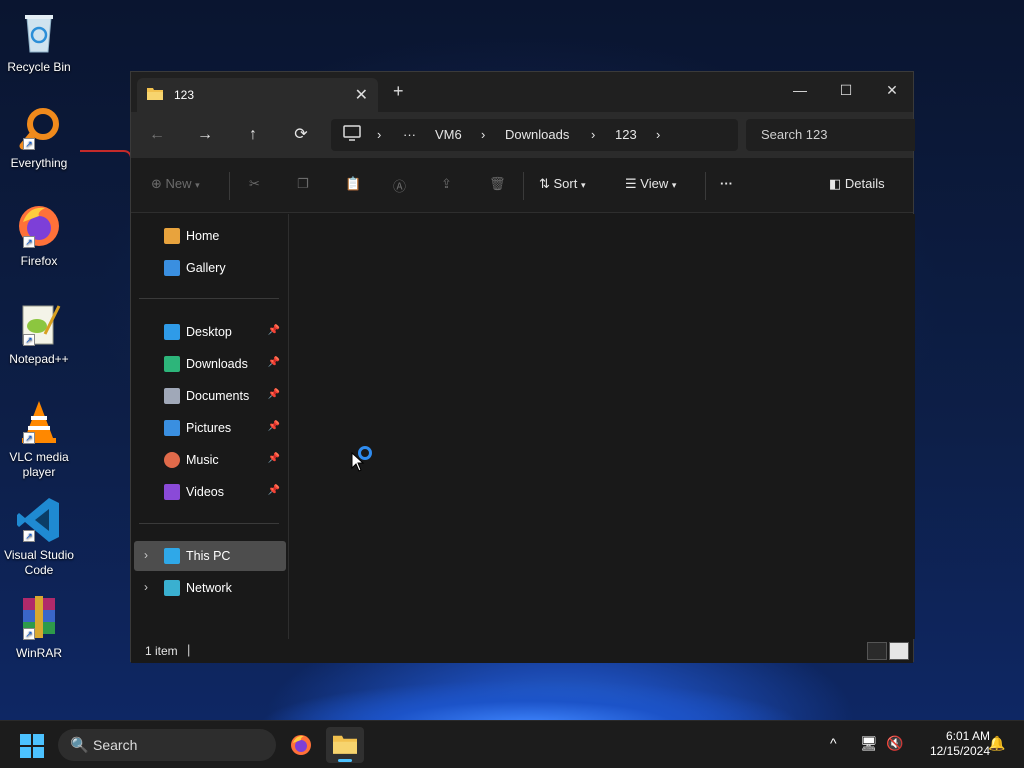  I want to click on tab-close-icon: ✕, so click(361, 95).